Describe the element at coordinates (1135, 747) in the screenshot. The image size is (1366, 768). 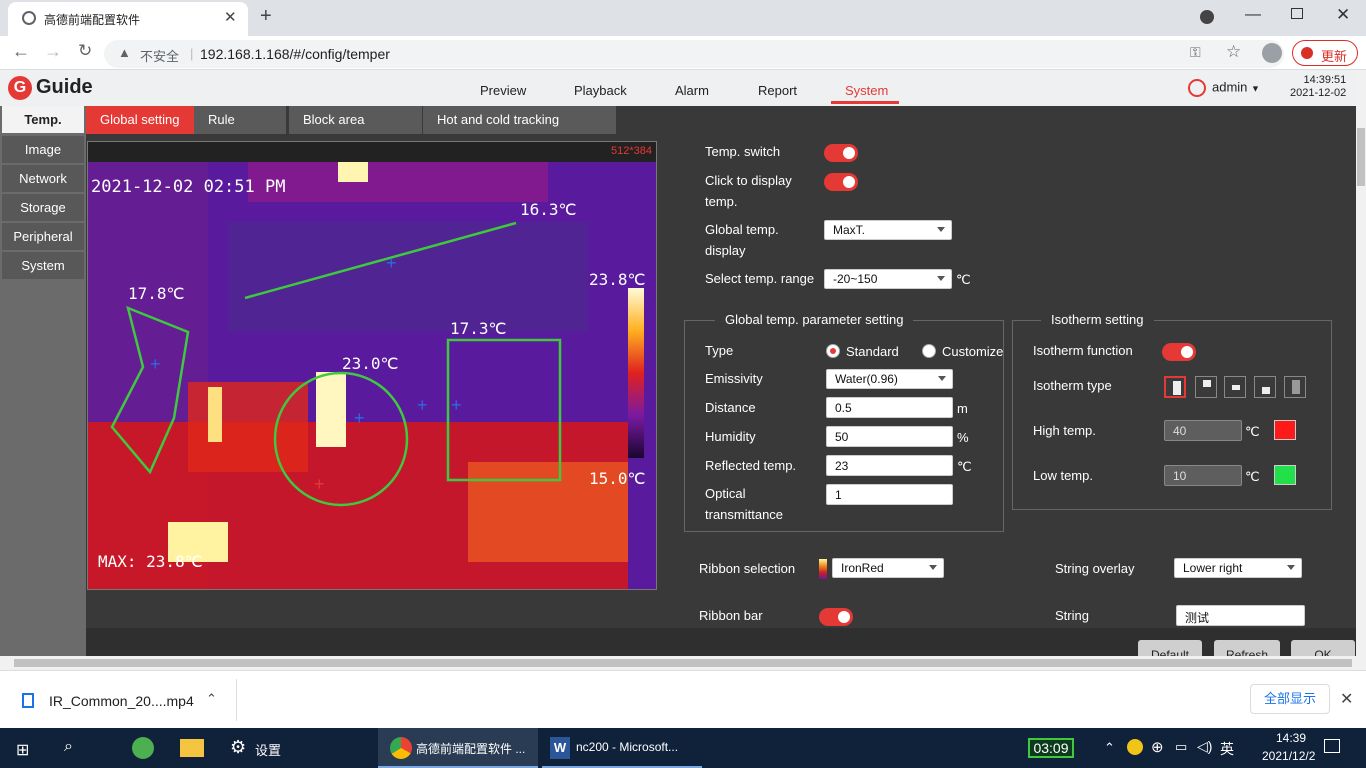
I see `tray-app-icon` at that location.